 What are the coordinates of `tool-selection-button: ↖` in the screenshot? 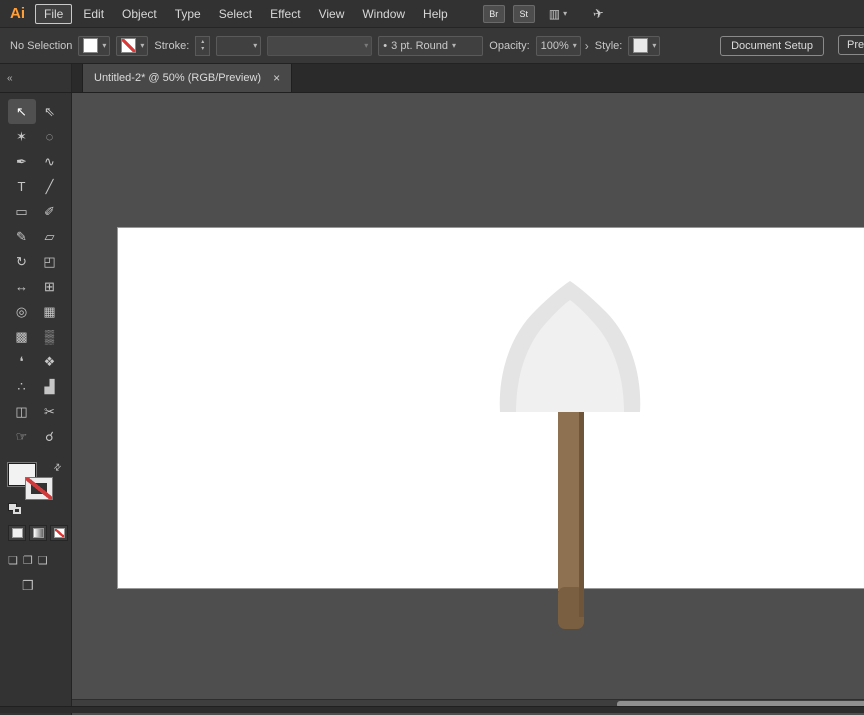 It's located at (21, 111).